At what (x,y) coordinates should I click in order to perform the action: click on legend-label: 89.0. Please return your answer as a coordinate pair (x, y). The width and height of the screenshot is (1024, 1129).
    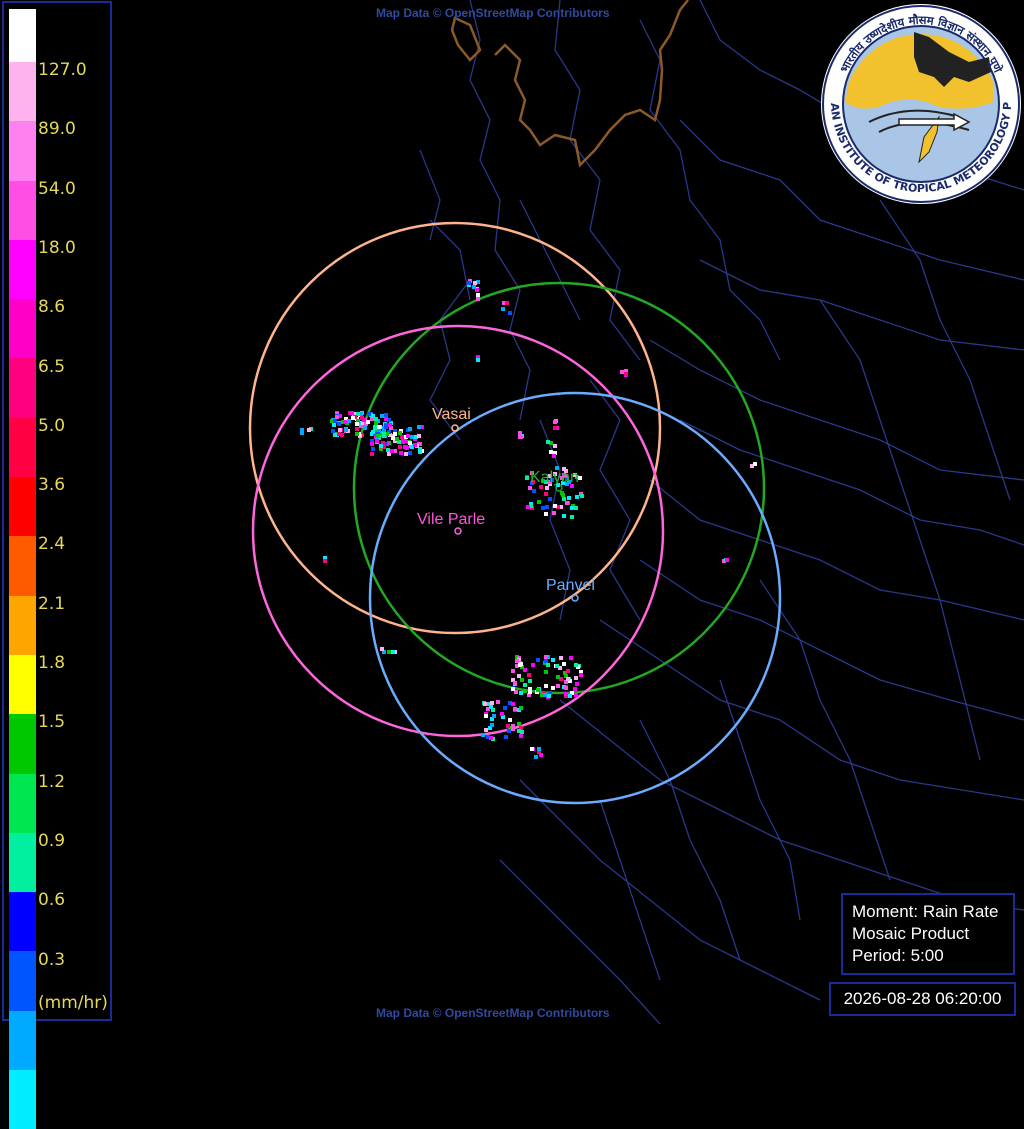
    Looking at the image, I should click on (57, 129).